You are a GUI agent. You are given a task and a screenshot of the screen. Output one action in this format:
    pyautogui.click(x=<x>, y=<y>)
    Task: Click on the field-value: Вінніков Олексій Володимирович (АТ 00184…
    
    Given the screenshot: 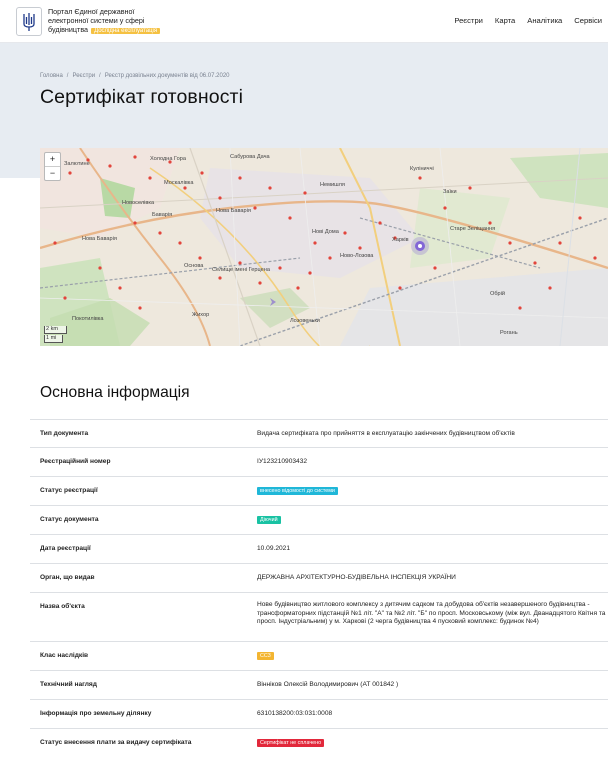 What is the action you would take?
    pyautogui.click(x=328, y=684)
    